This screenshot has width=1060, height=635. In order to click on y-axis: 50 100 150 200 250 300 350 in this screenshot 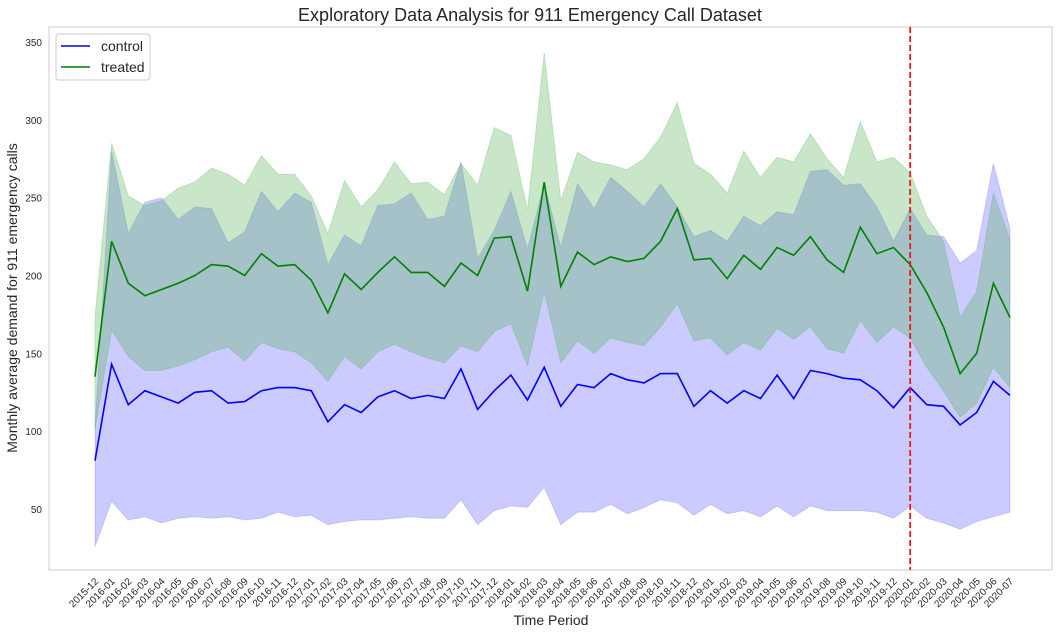, I will do `click(33, 277)`.